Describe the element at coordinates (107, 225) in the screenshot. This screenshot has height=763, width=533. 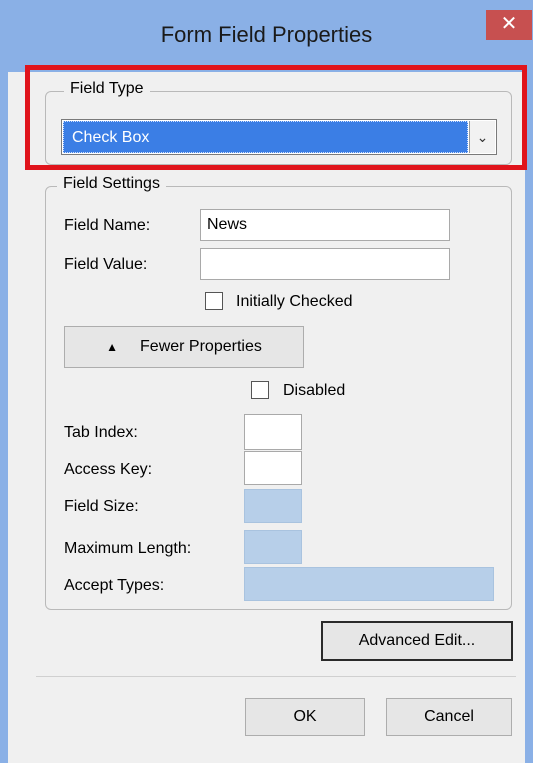
I see `field-name-label: Field Name:` at that location.